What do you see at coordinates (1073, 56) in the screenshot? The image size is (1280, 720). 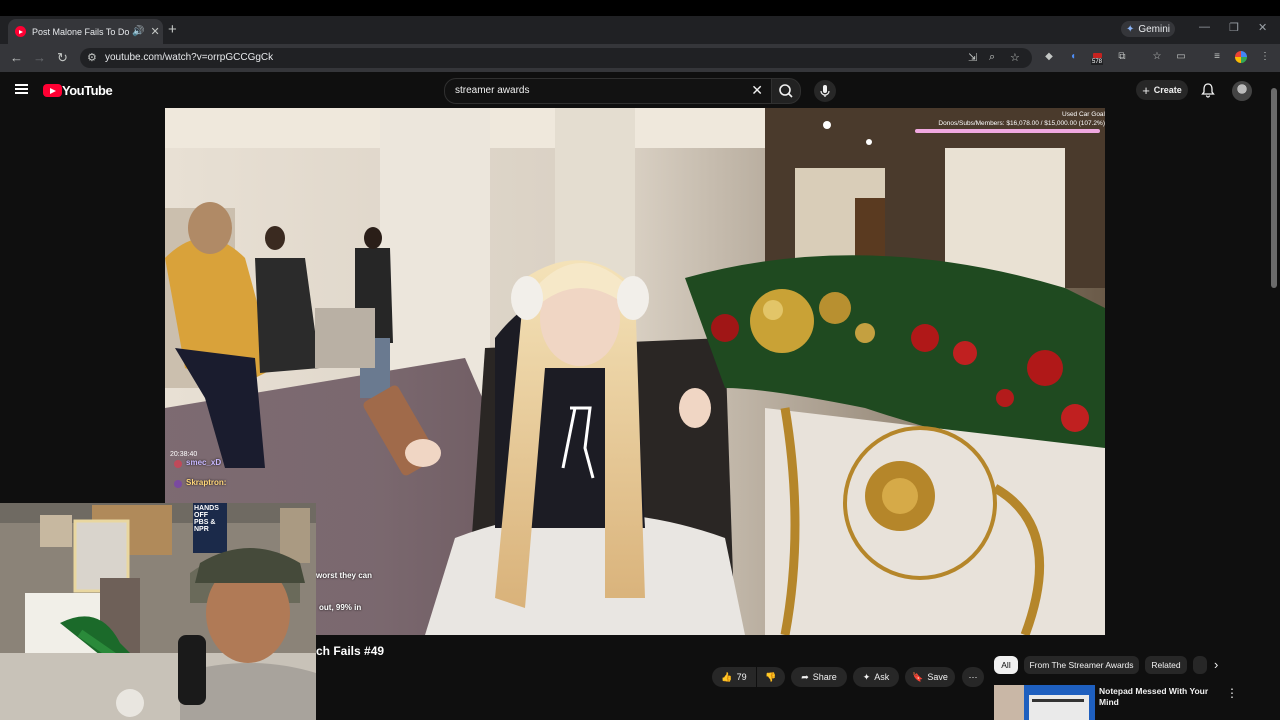 I see `audio-extension-icon: ◖` at bounding box center [1073, 56].